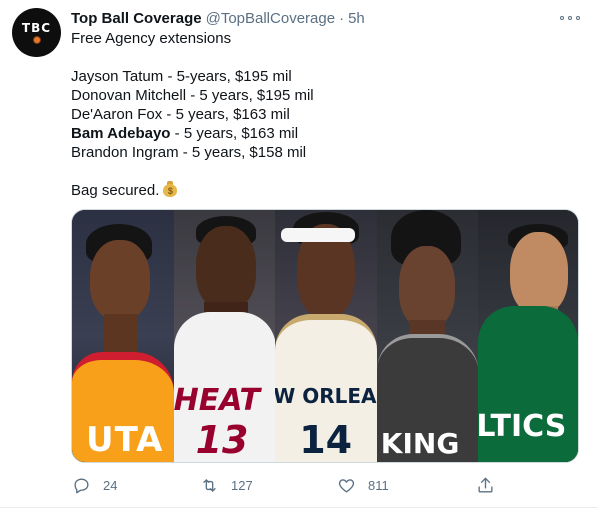  I want to click on tweet-header: Top Ball Coverage @TopBallCoverage · 5h, so click(327, 18).